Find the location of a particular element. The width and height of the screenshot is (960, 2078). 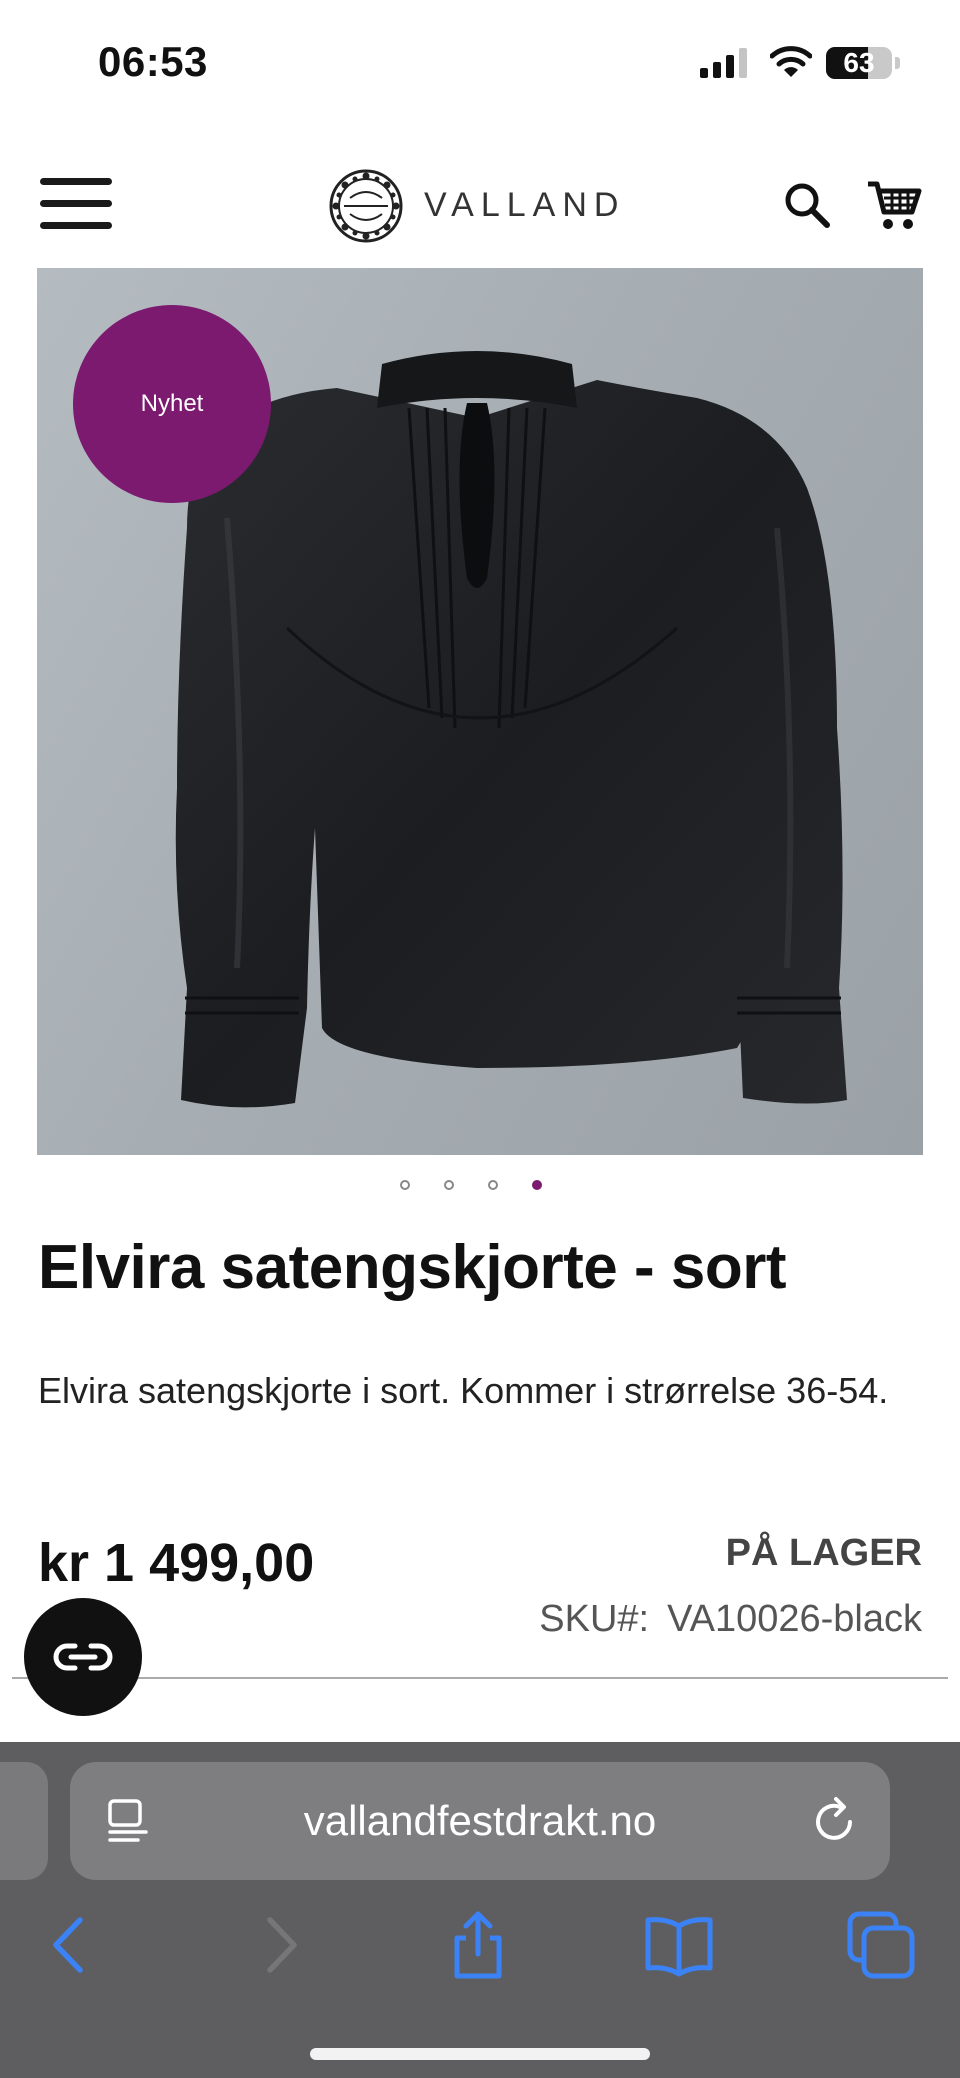

carousel-dots is located at coordinates (480, 1188).